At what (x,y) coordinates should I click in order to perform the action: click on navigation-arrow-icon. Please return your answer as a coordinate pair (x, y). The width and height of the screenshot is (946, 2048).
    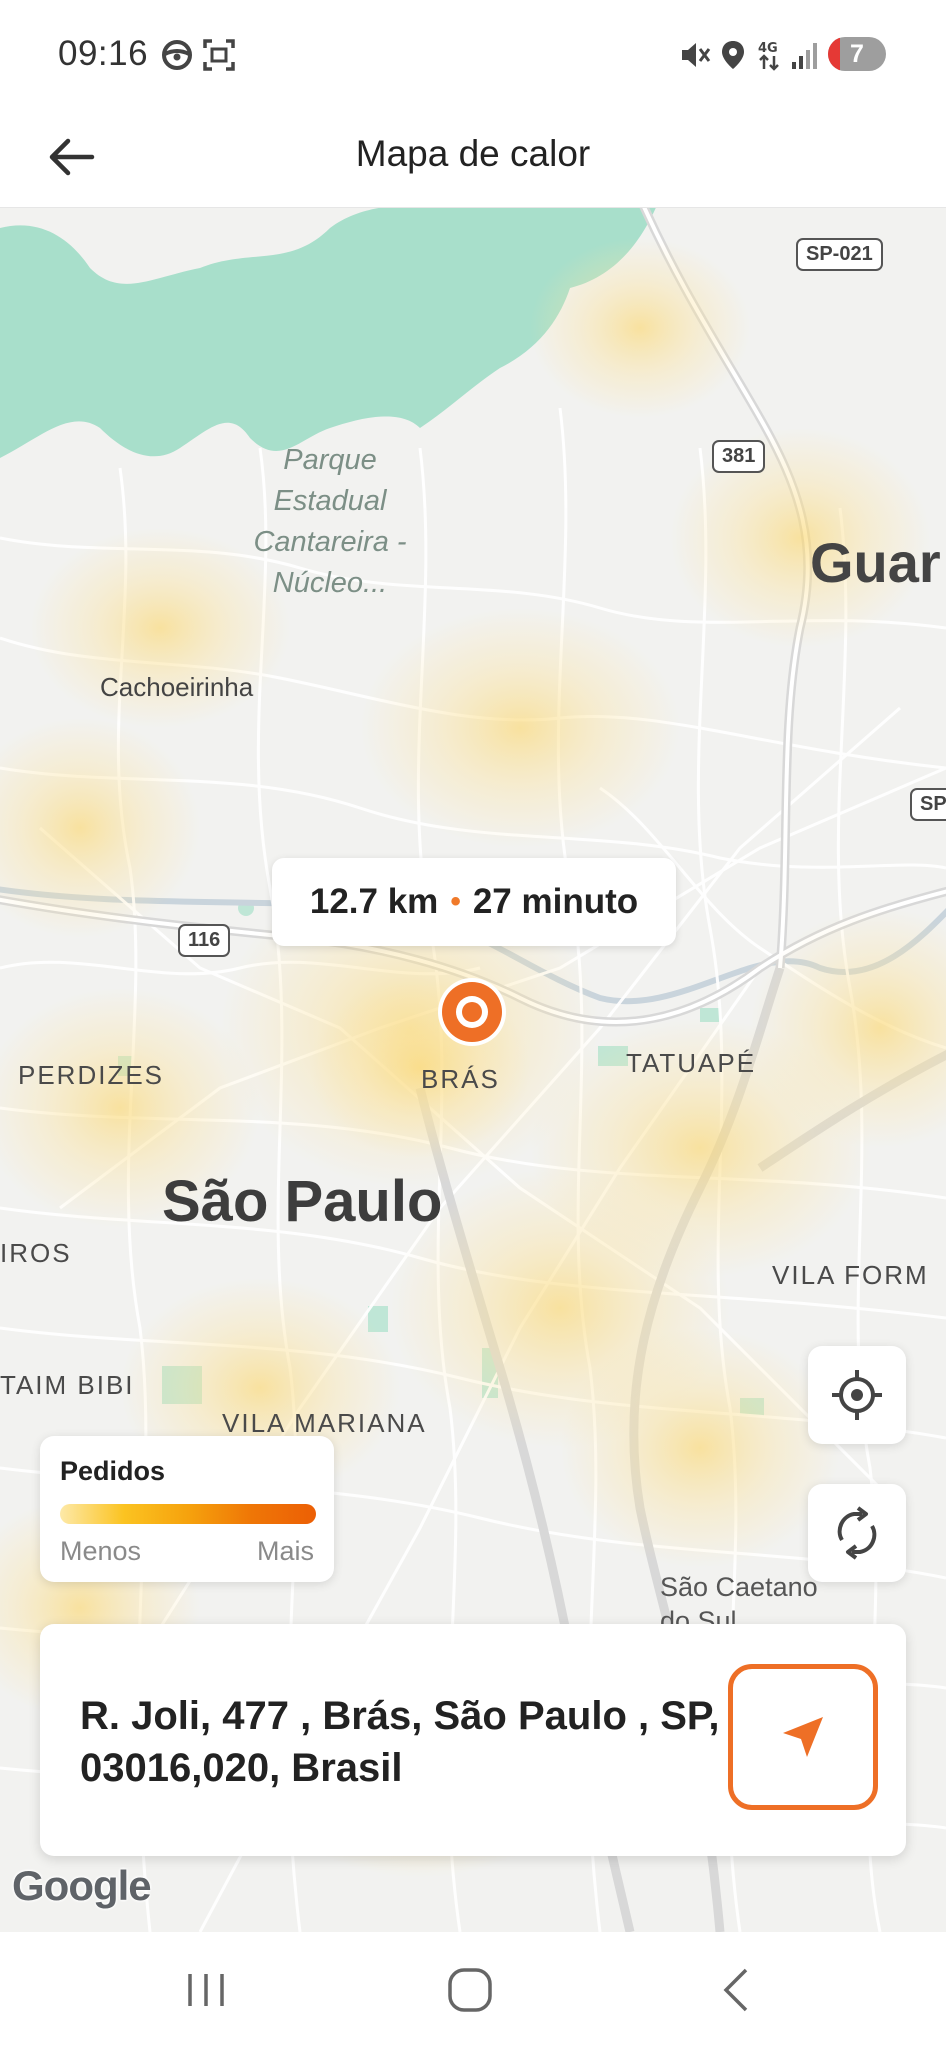
    Looking at the image, I should click on (803, 1737).